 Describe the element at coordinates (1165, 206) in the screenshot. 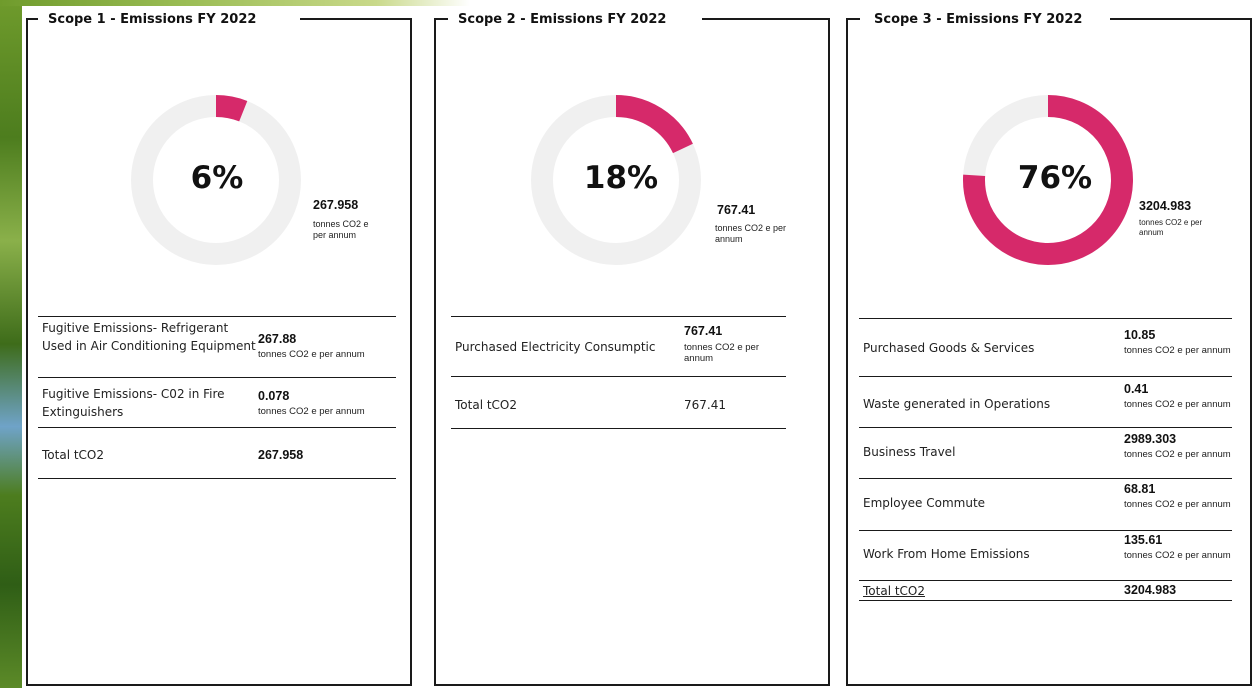

I see `scope3-total-value: 3204.983` at that location.